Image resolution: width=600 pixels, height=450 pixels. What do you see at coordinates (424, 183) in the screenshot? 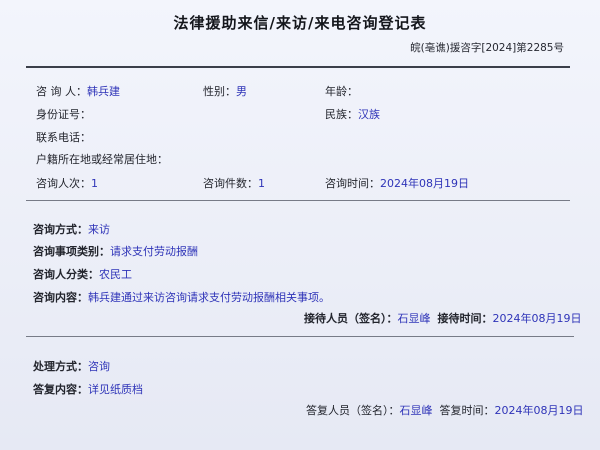
I see `consult-time-value: 2024年08月19日` at bounding box center [424, 183].